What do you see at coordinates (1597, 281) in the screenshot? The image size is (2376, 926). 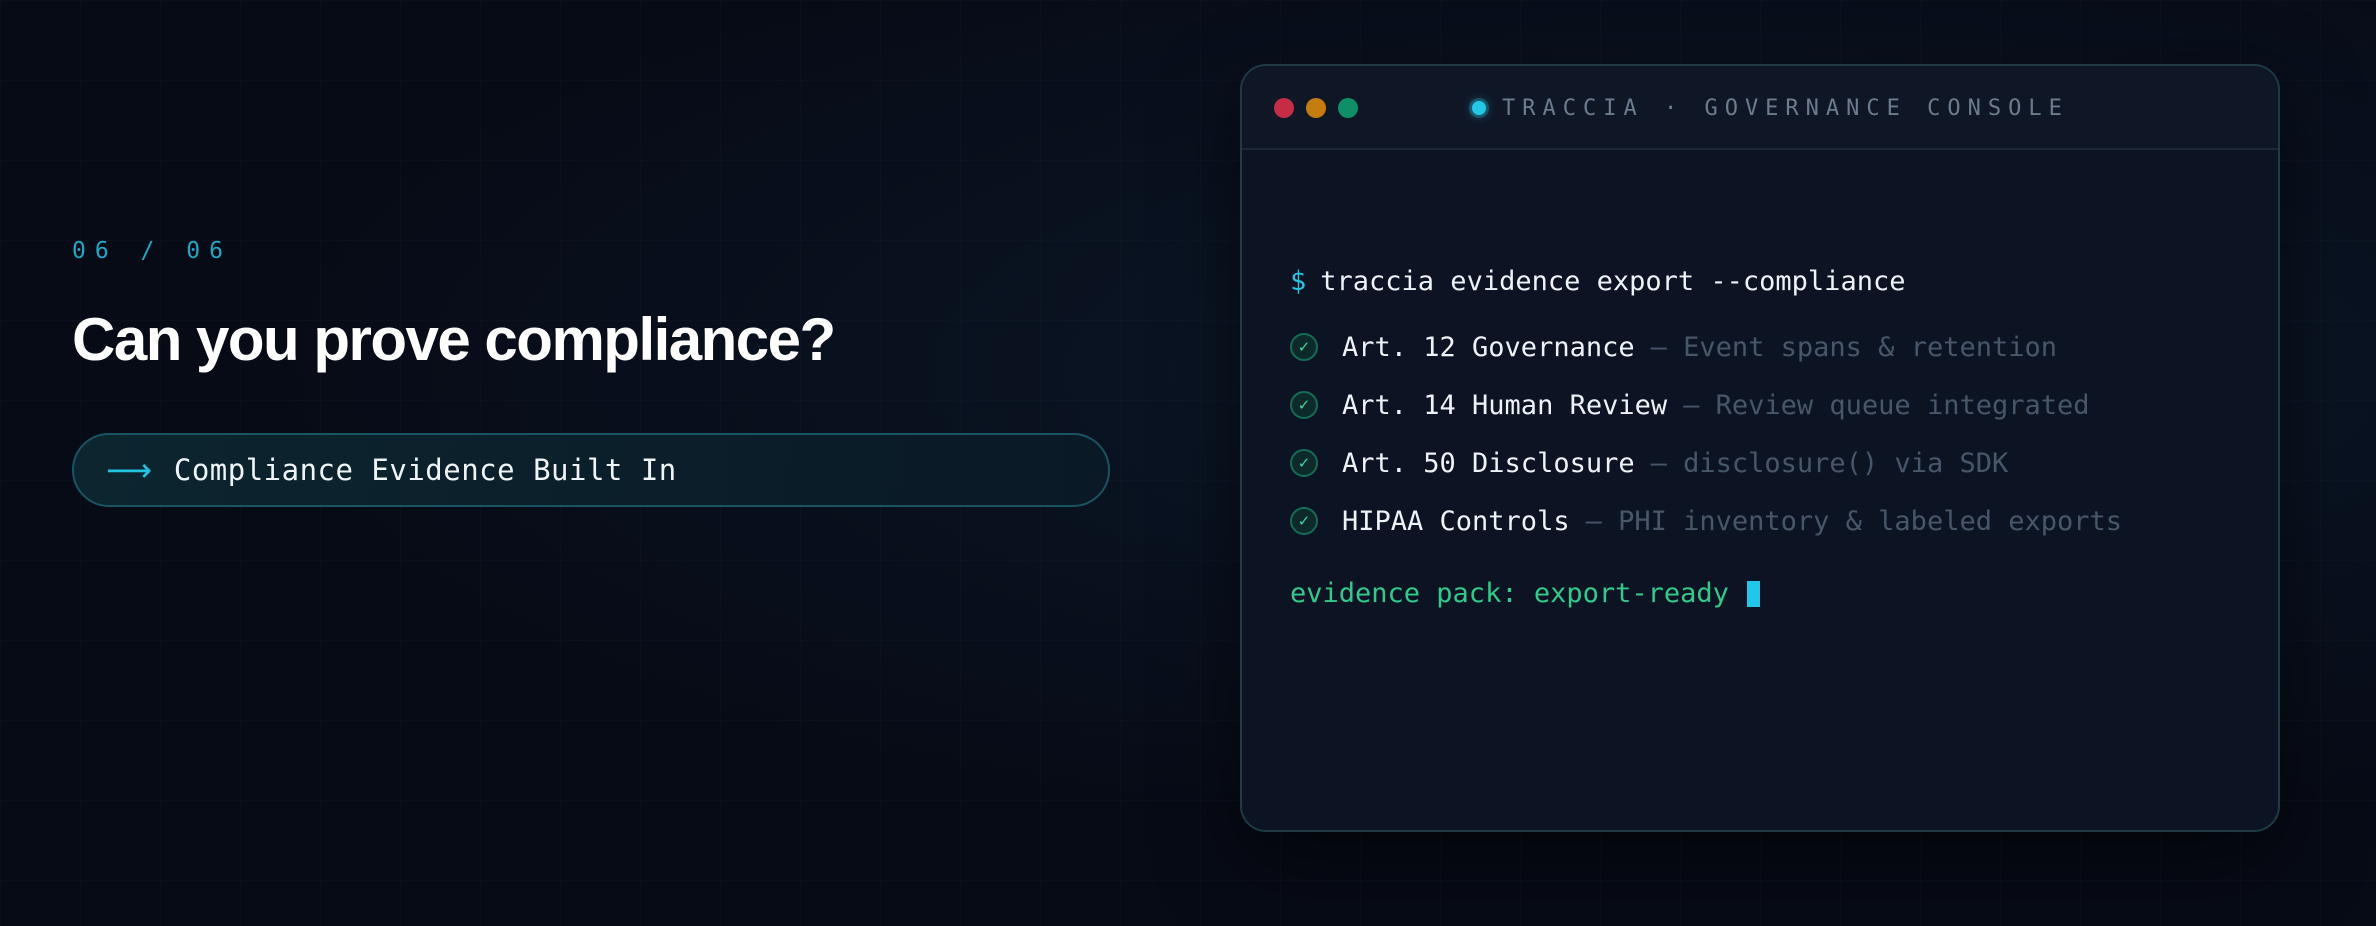 I see `command-line: $ traccia evidence export --compliance` at bounding box center [1597, 281].